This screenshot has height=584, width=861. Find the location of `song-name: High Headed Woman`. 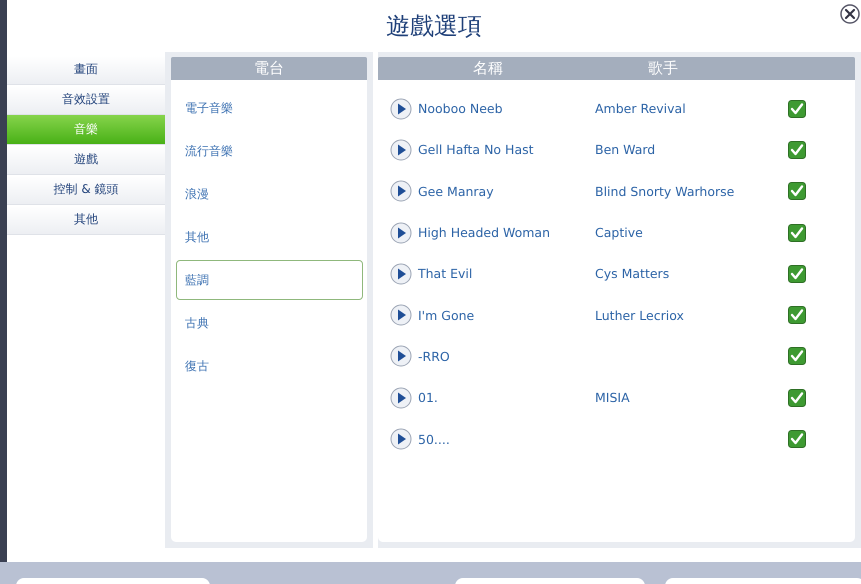

song-name: High Headed Woman is located at coordinates (484, 232).